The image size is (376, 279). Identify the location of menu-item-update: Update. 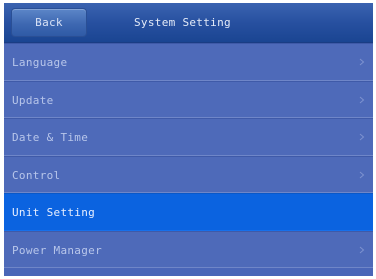
(188, 99).